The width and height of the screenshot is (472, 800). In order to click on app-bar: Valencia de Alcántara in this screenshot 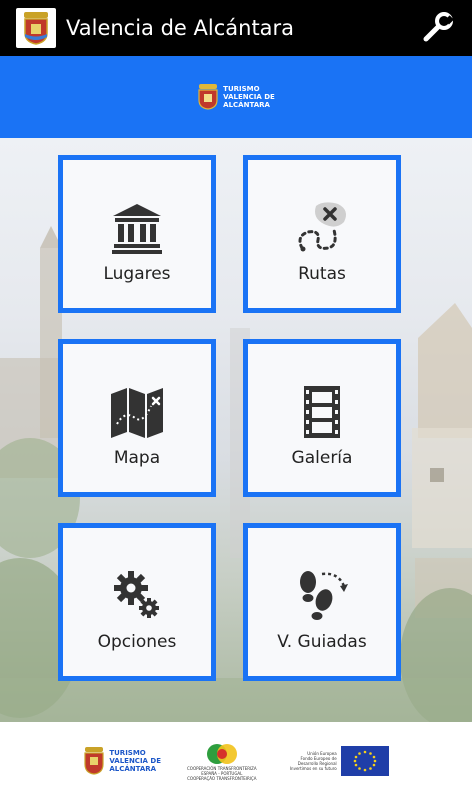, I will do `click(236, 28)`.